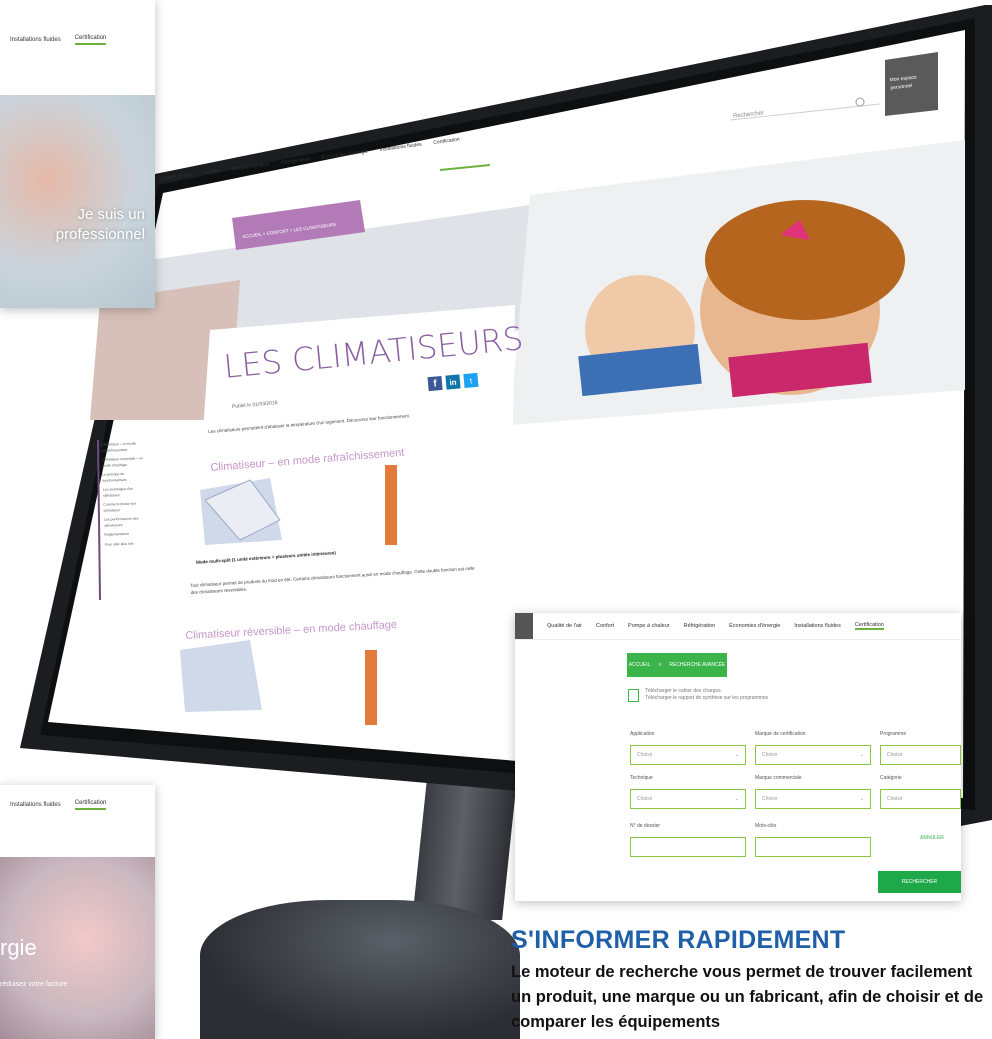  What do you see at coordinates (435, 383) in the screenshot?
I see `facebook-icon: f` at bounding box center [435, 383].